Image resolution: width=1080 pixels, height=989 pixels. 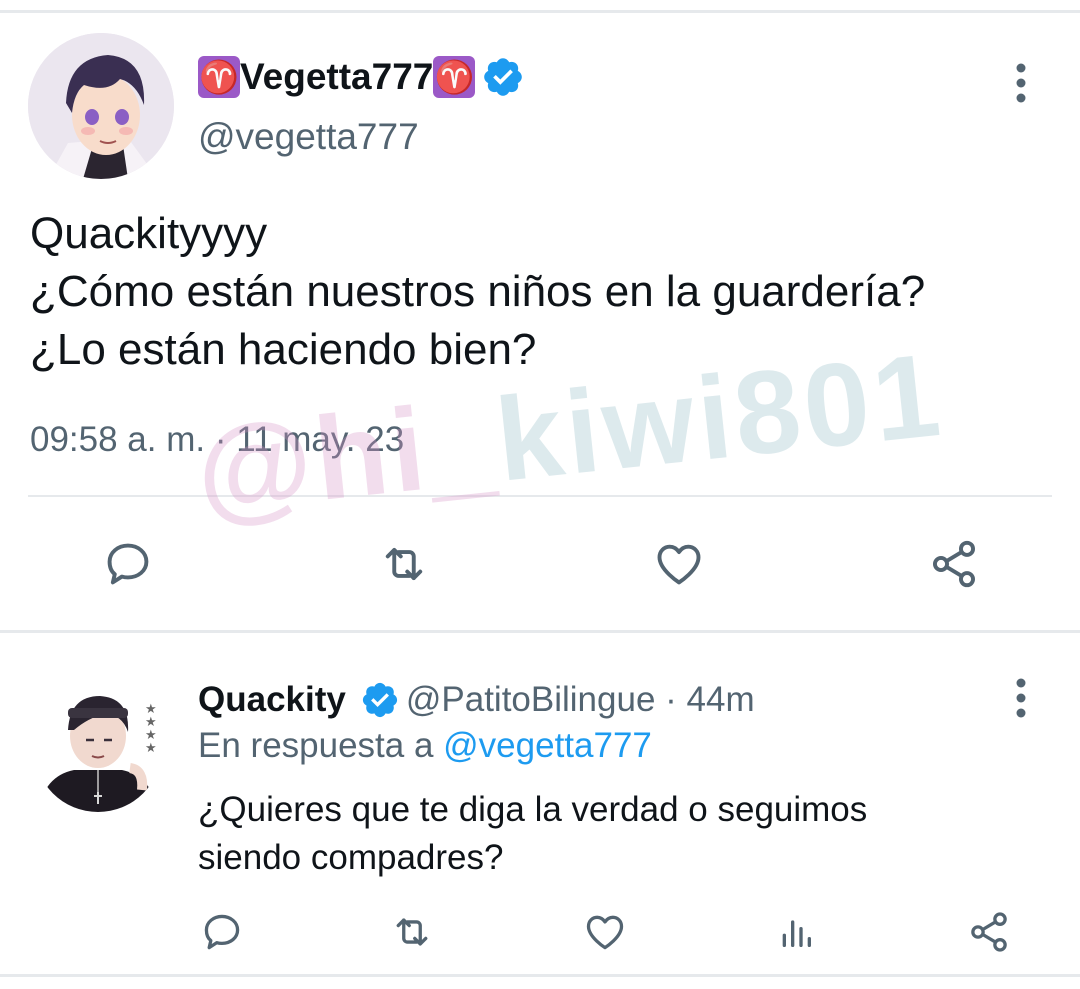 What do you see at coordinates (547, 745) in the screenshot?
I see `reply-mention-link: @vegetta777` at bounding box center [547, 745].